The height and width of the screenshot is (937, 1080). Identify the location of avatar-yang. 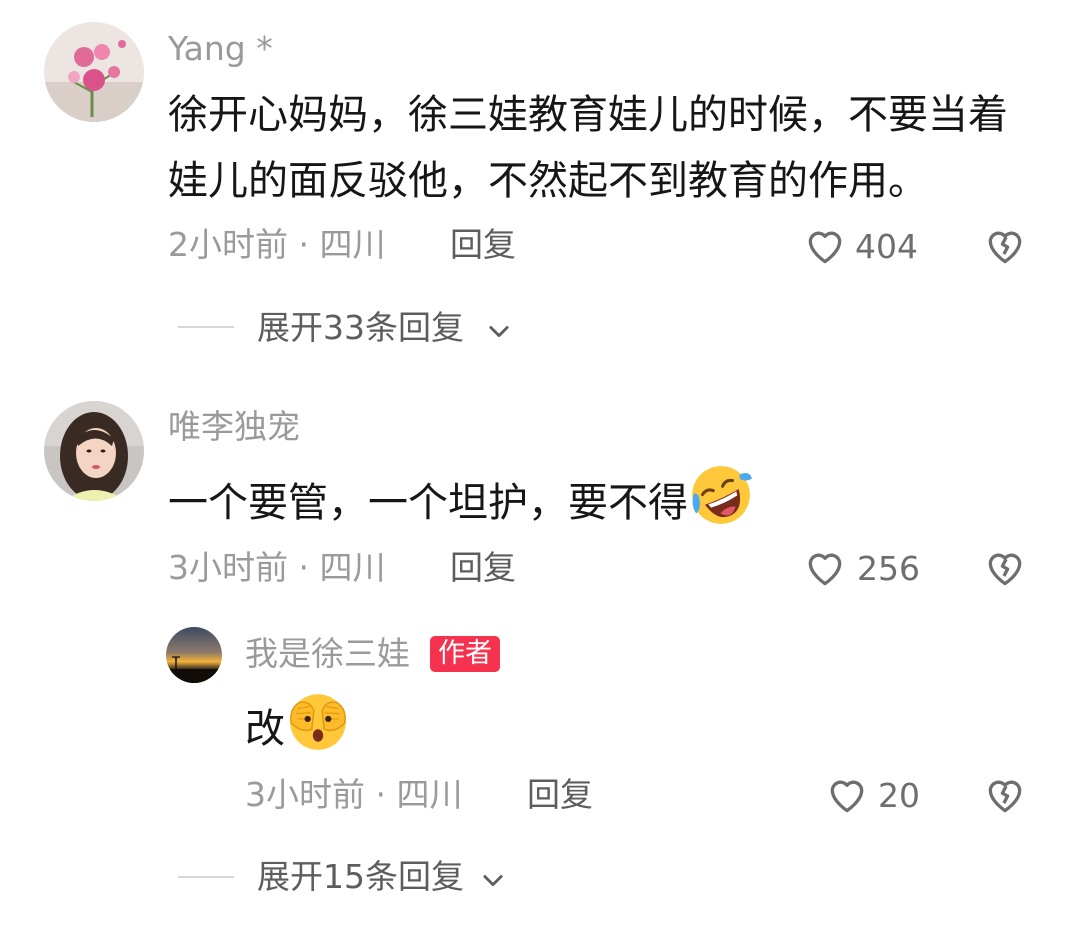
(94, 72).